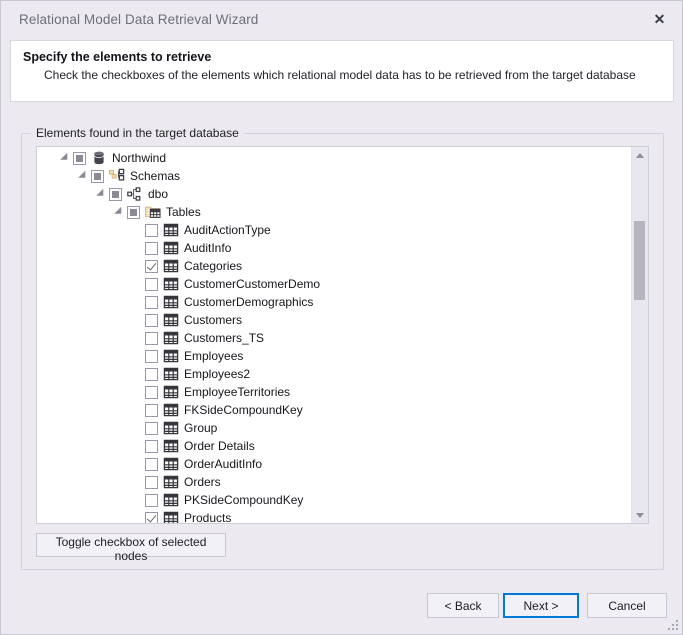 This screenshot has width=683, height=635. Describe the element at coordinates (117, 176) in the screenshot. I see `schemas-icon` at that location.